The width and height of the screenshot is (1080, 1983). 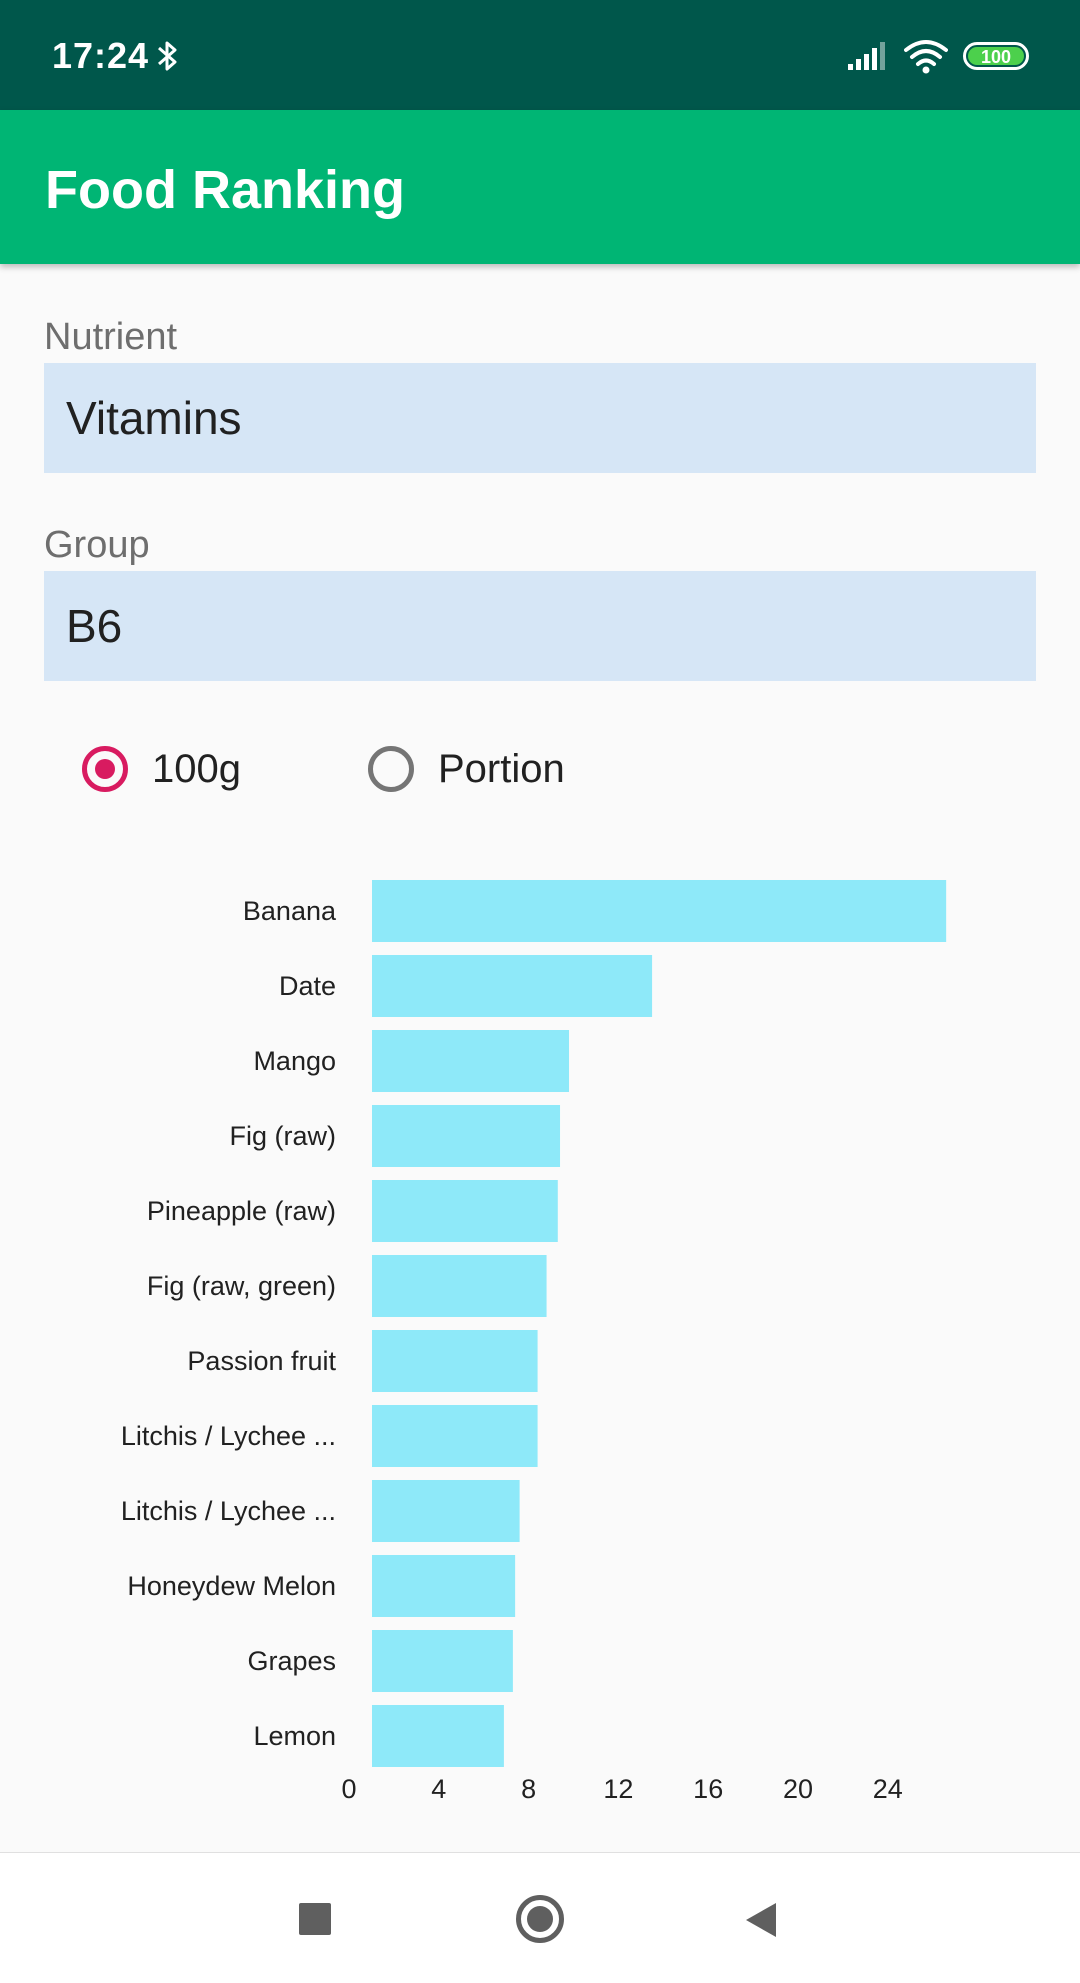 What do you see at coordinates (540, 55) in the screenshot?
I see `status-bar: 17:24 100` at bounding box center [540, 55].